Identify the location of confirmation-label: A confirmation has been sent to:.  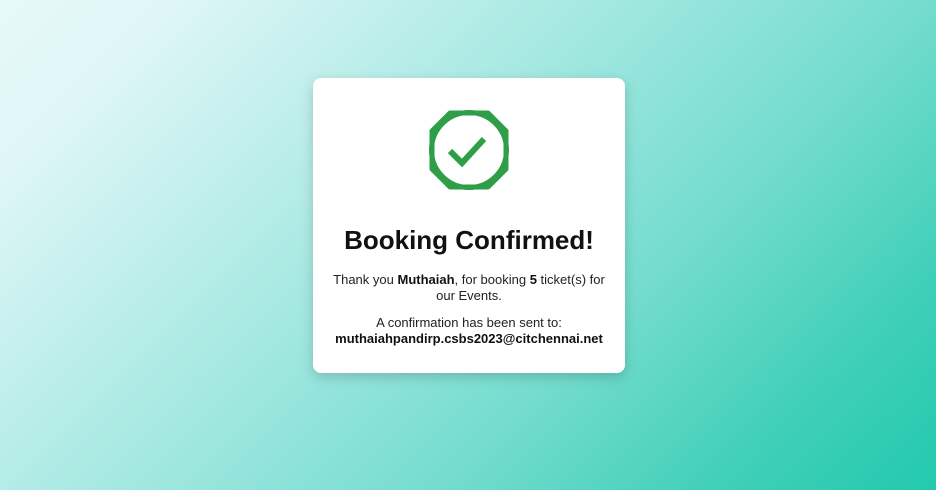
(469, 322).